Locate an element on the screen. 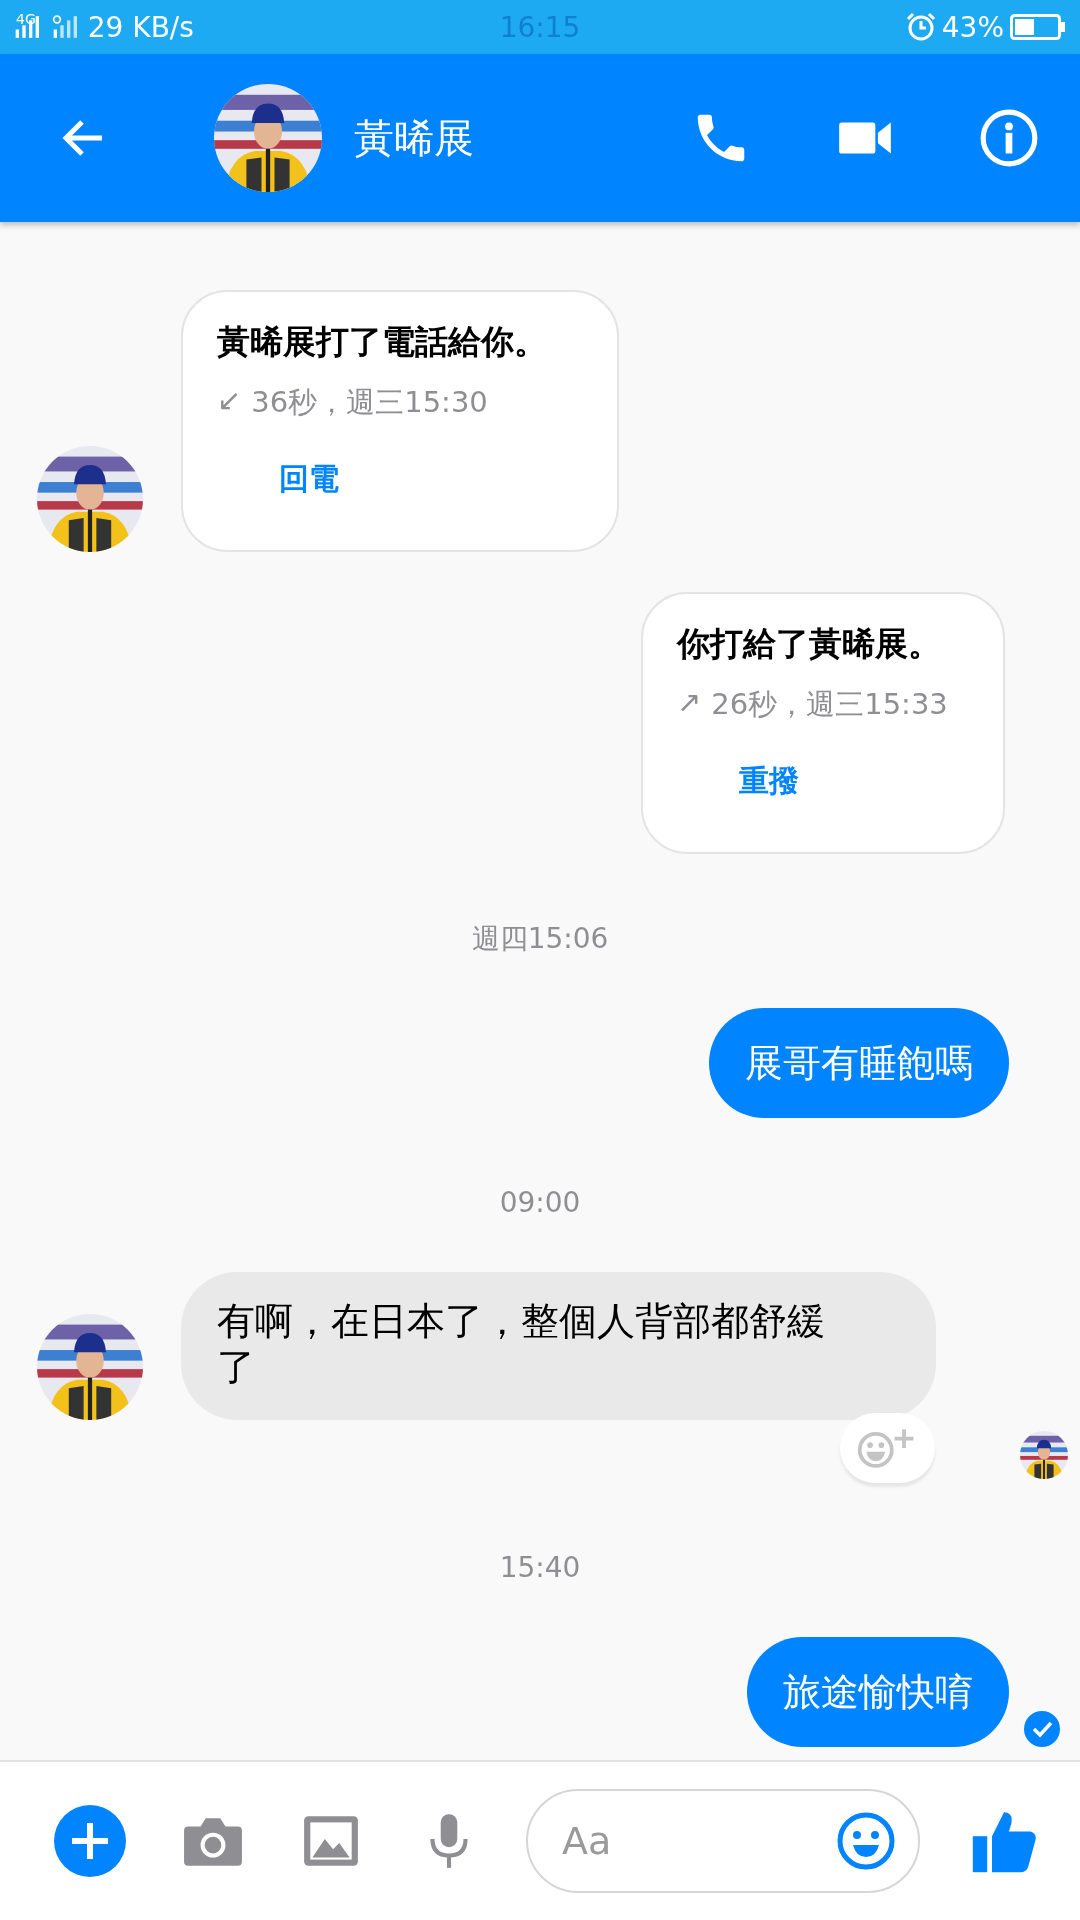 The image size is (1080, 1920). network-type: 4G is located at coordinates (26, 19).